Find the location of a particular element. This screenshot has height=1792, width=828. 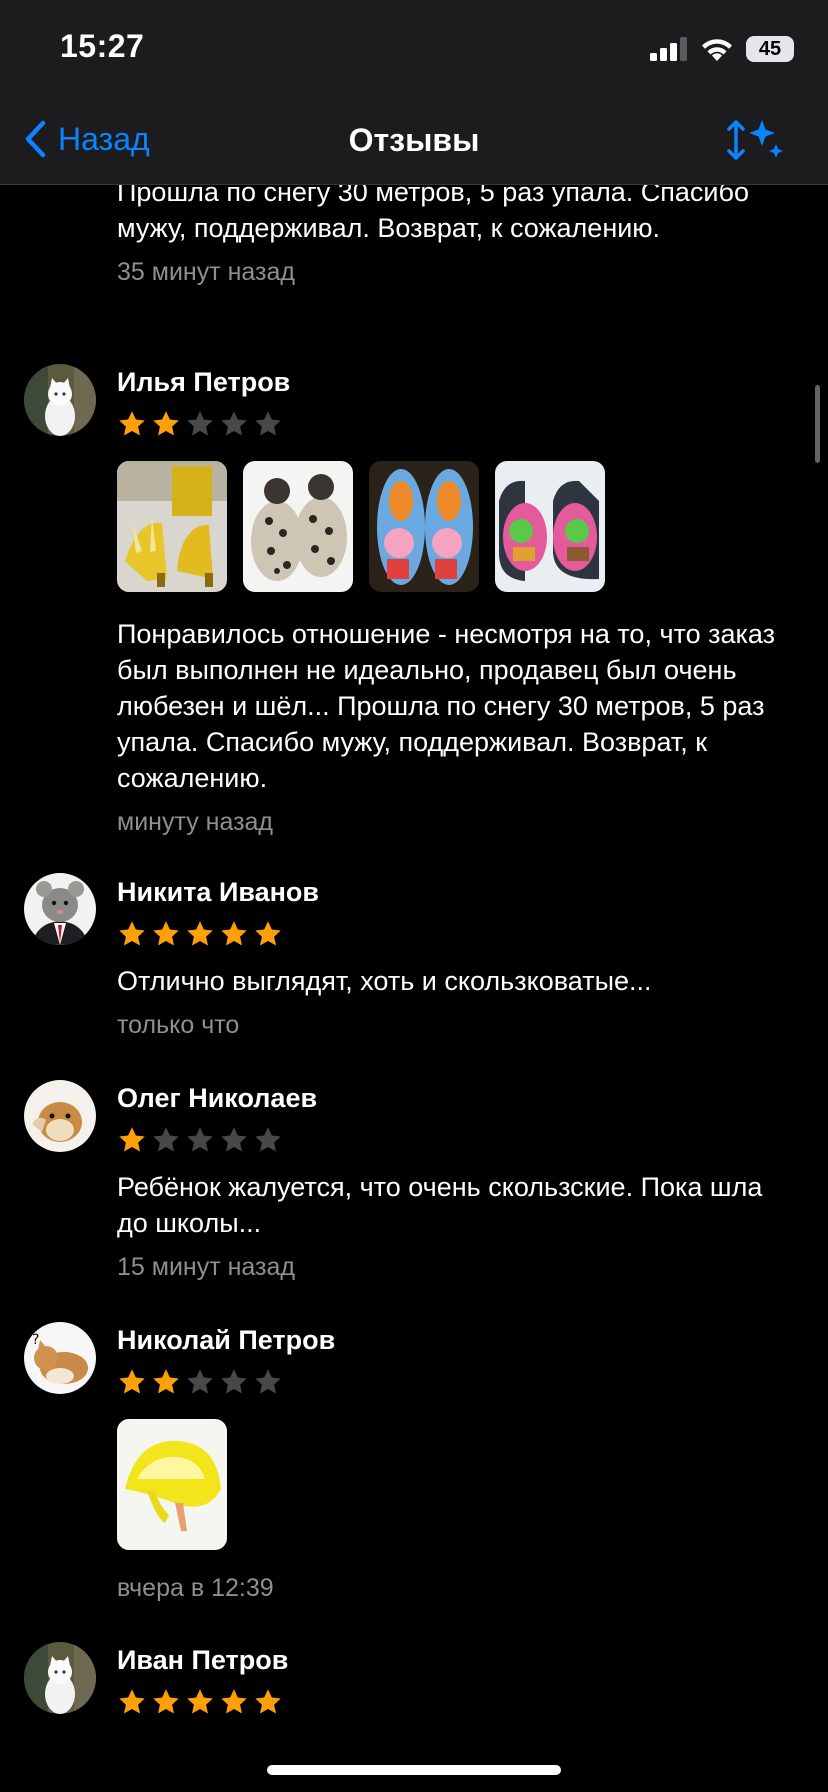

rat-in-suit-avatar-image is located at coordinates (60, 909).